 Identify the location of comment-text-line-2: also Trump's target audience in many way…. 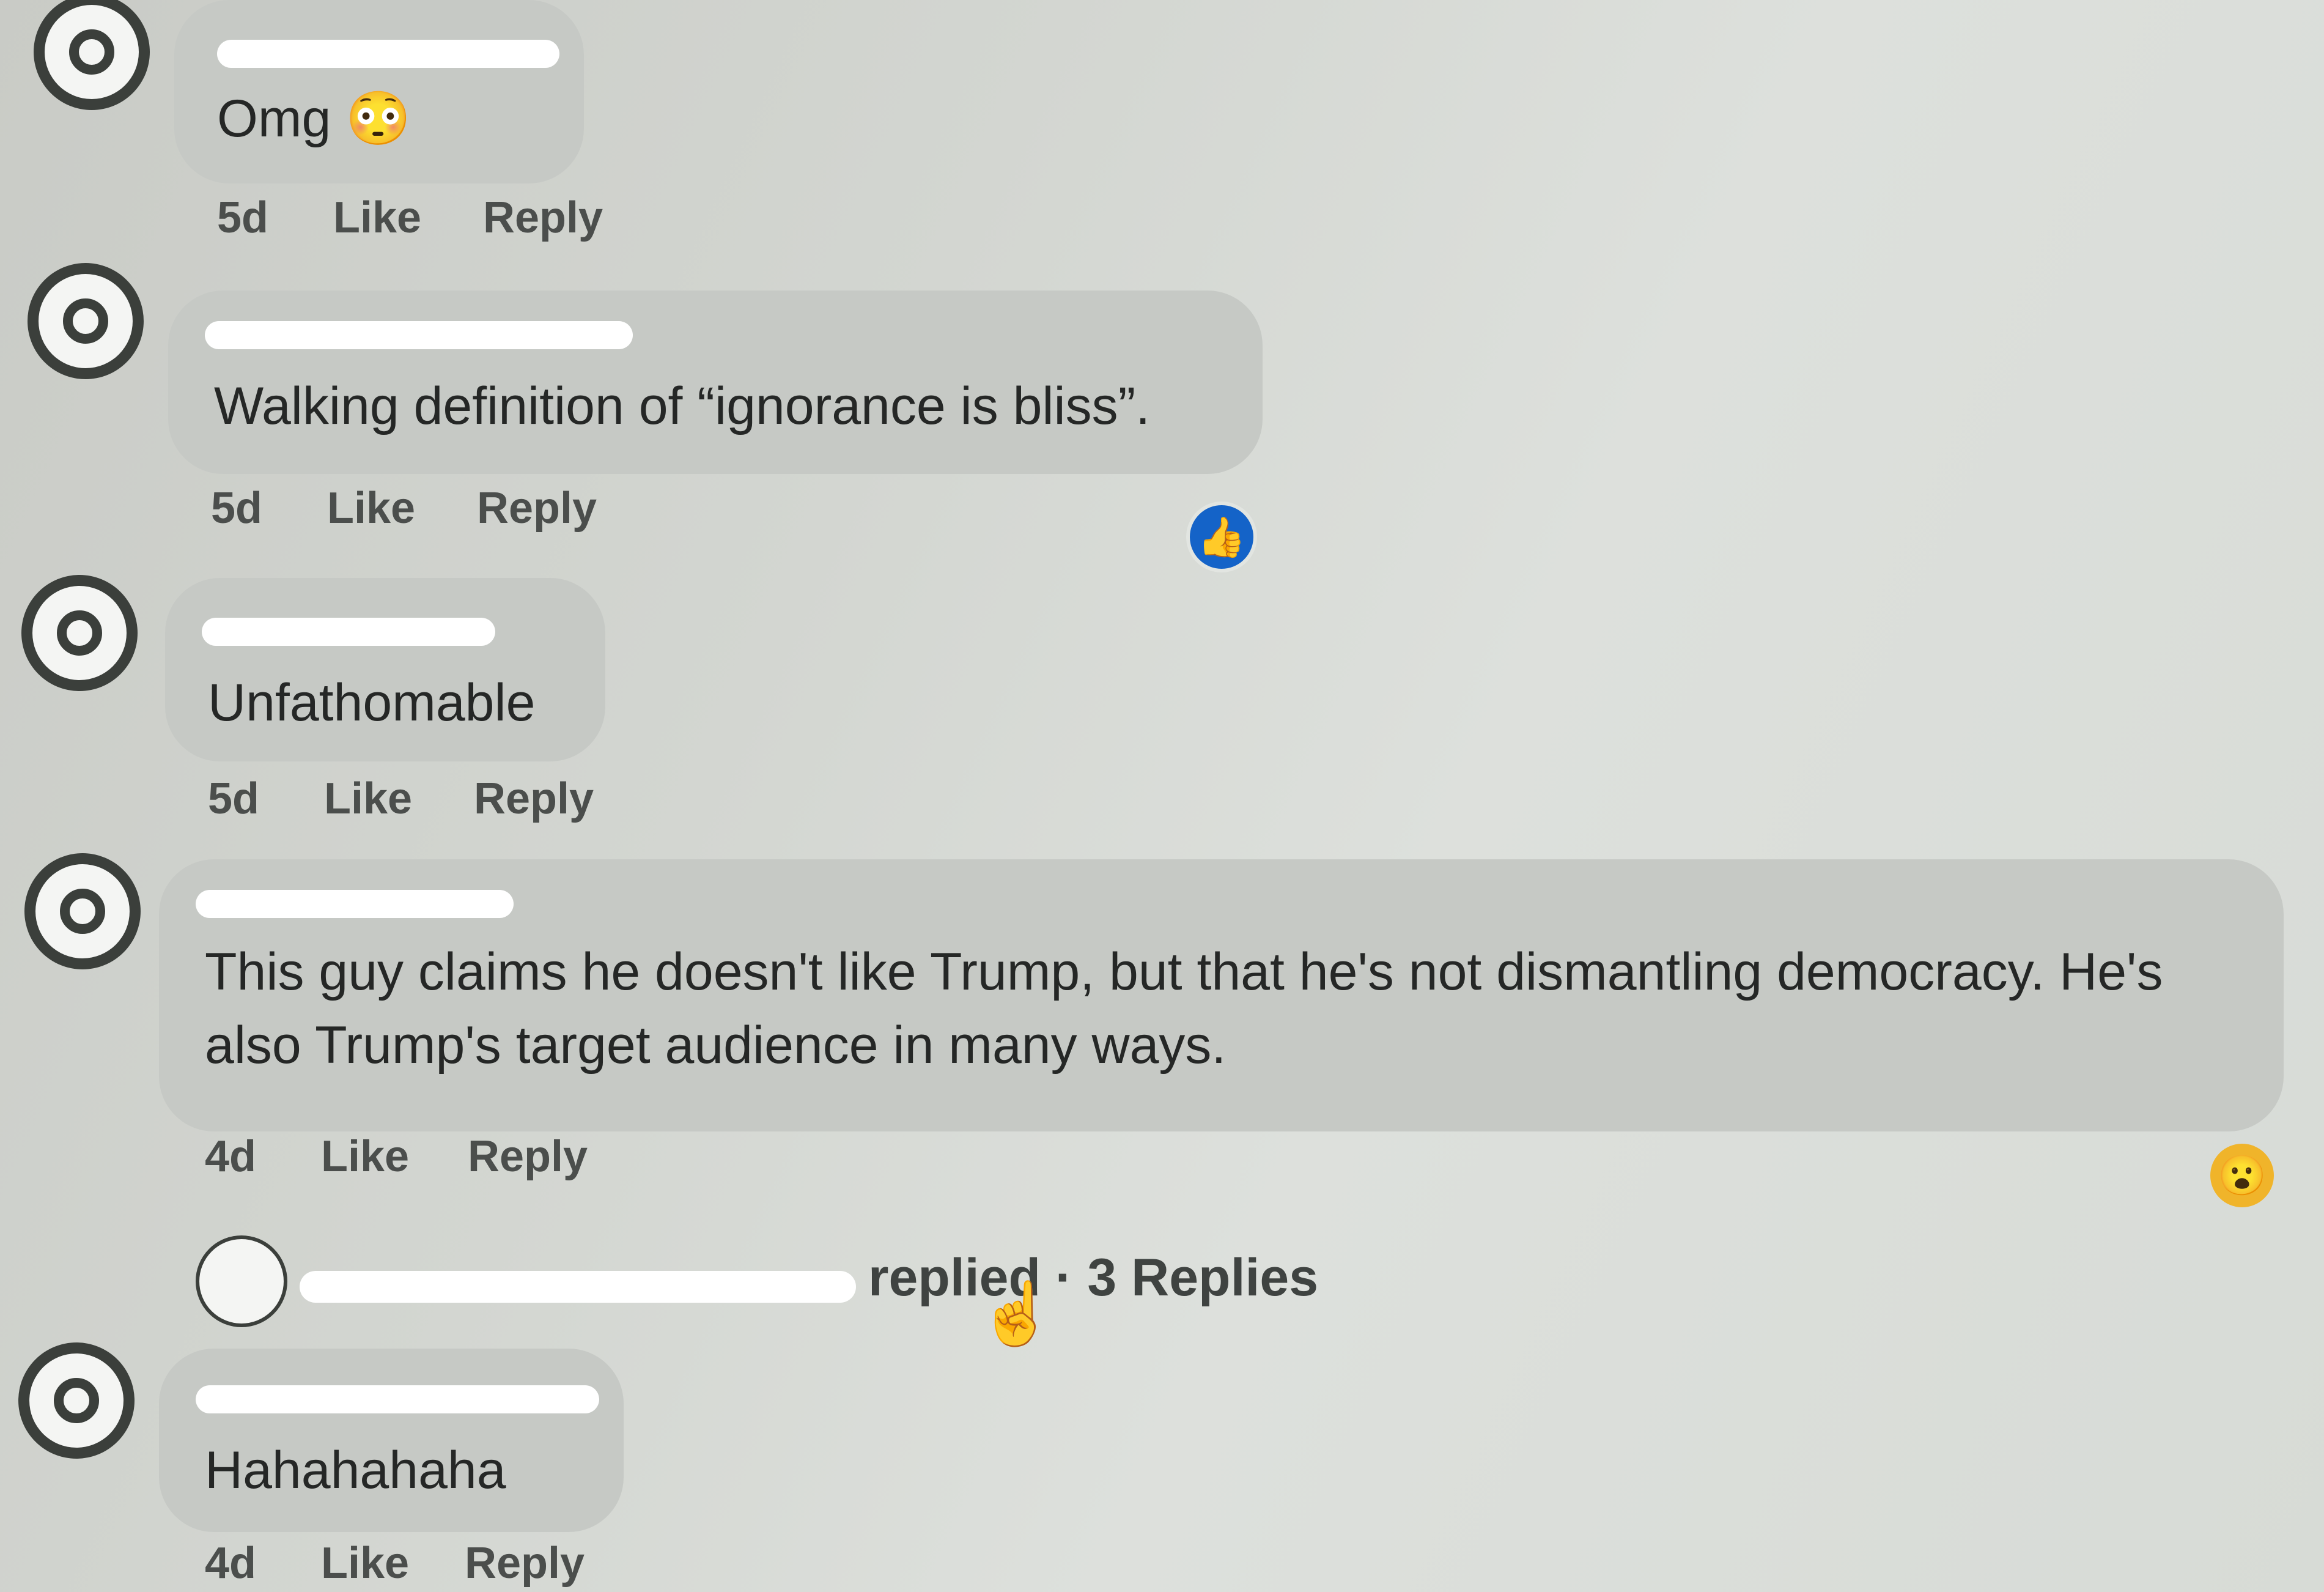
(716, 1045).